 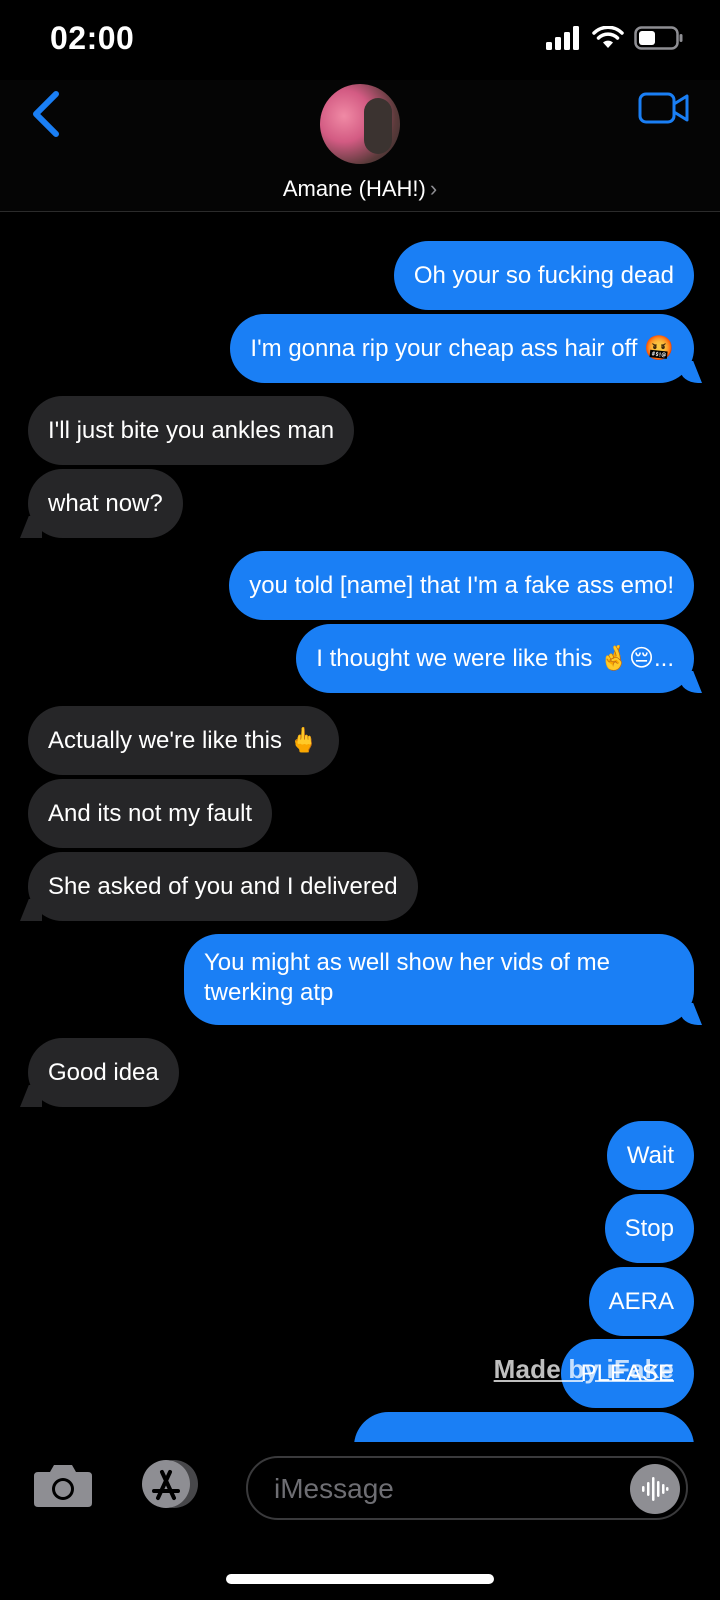 What do you see at coordinates (444, 1489) in the screenshot?
I see `message-input` at bounding box center [444, 1489].